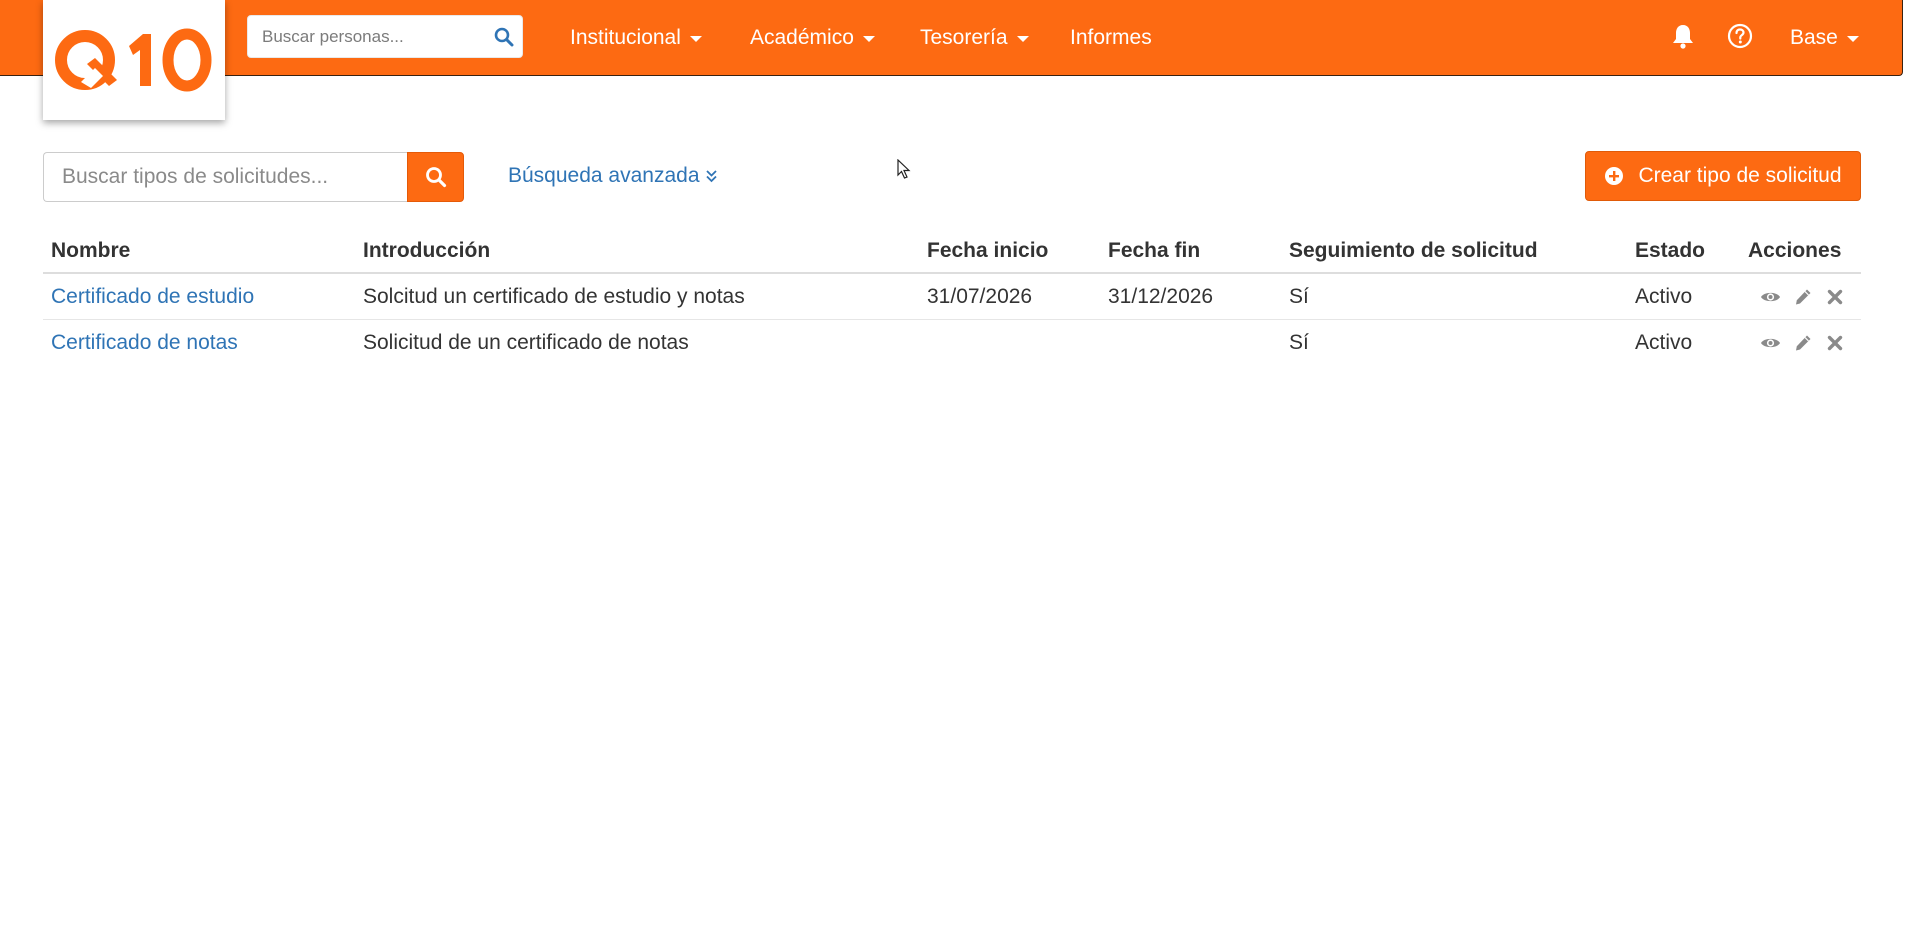 This screenshot has width=1906, height=944. I want to click on create-button-label: Crear tipo de solicitud, so click(1740, 175).